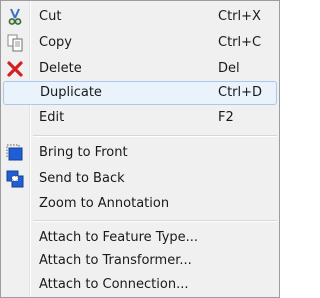 The width and height of the screenshot is (320, 298). I want to click on menu-item-bring-to-front: Bring to Front, so click(140, 153).